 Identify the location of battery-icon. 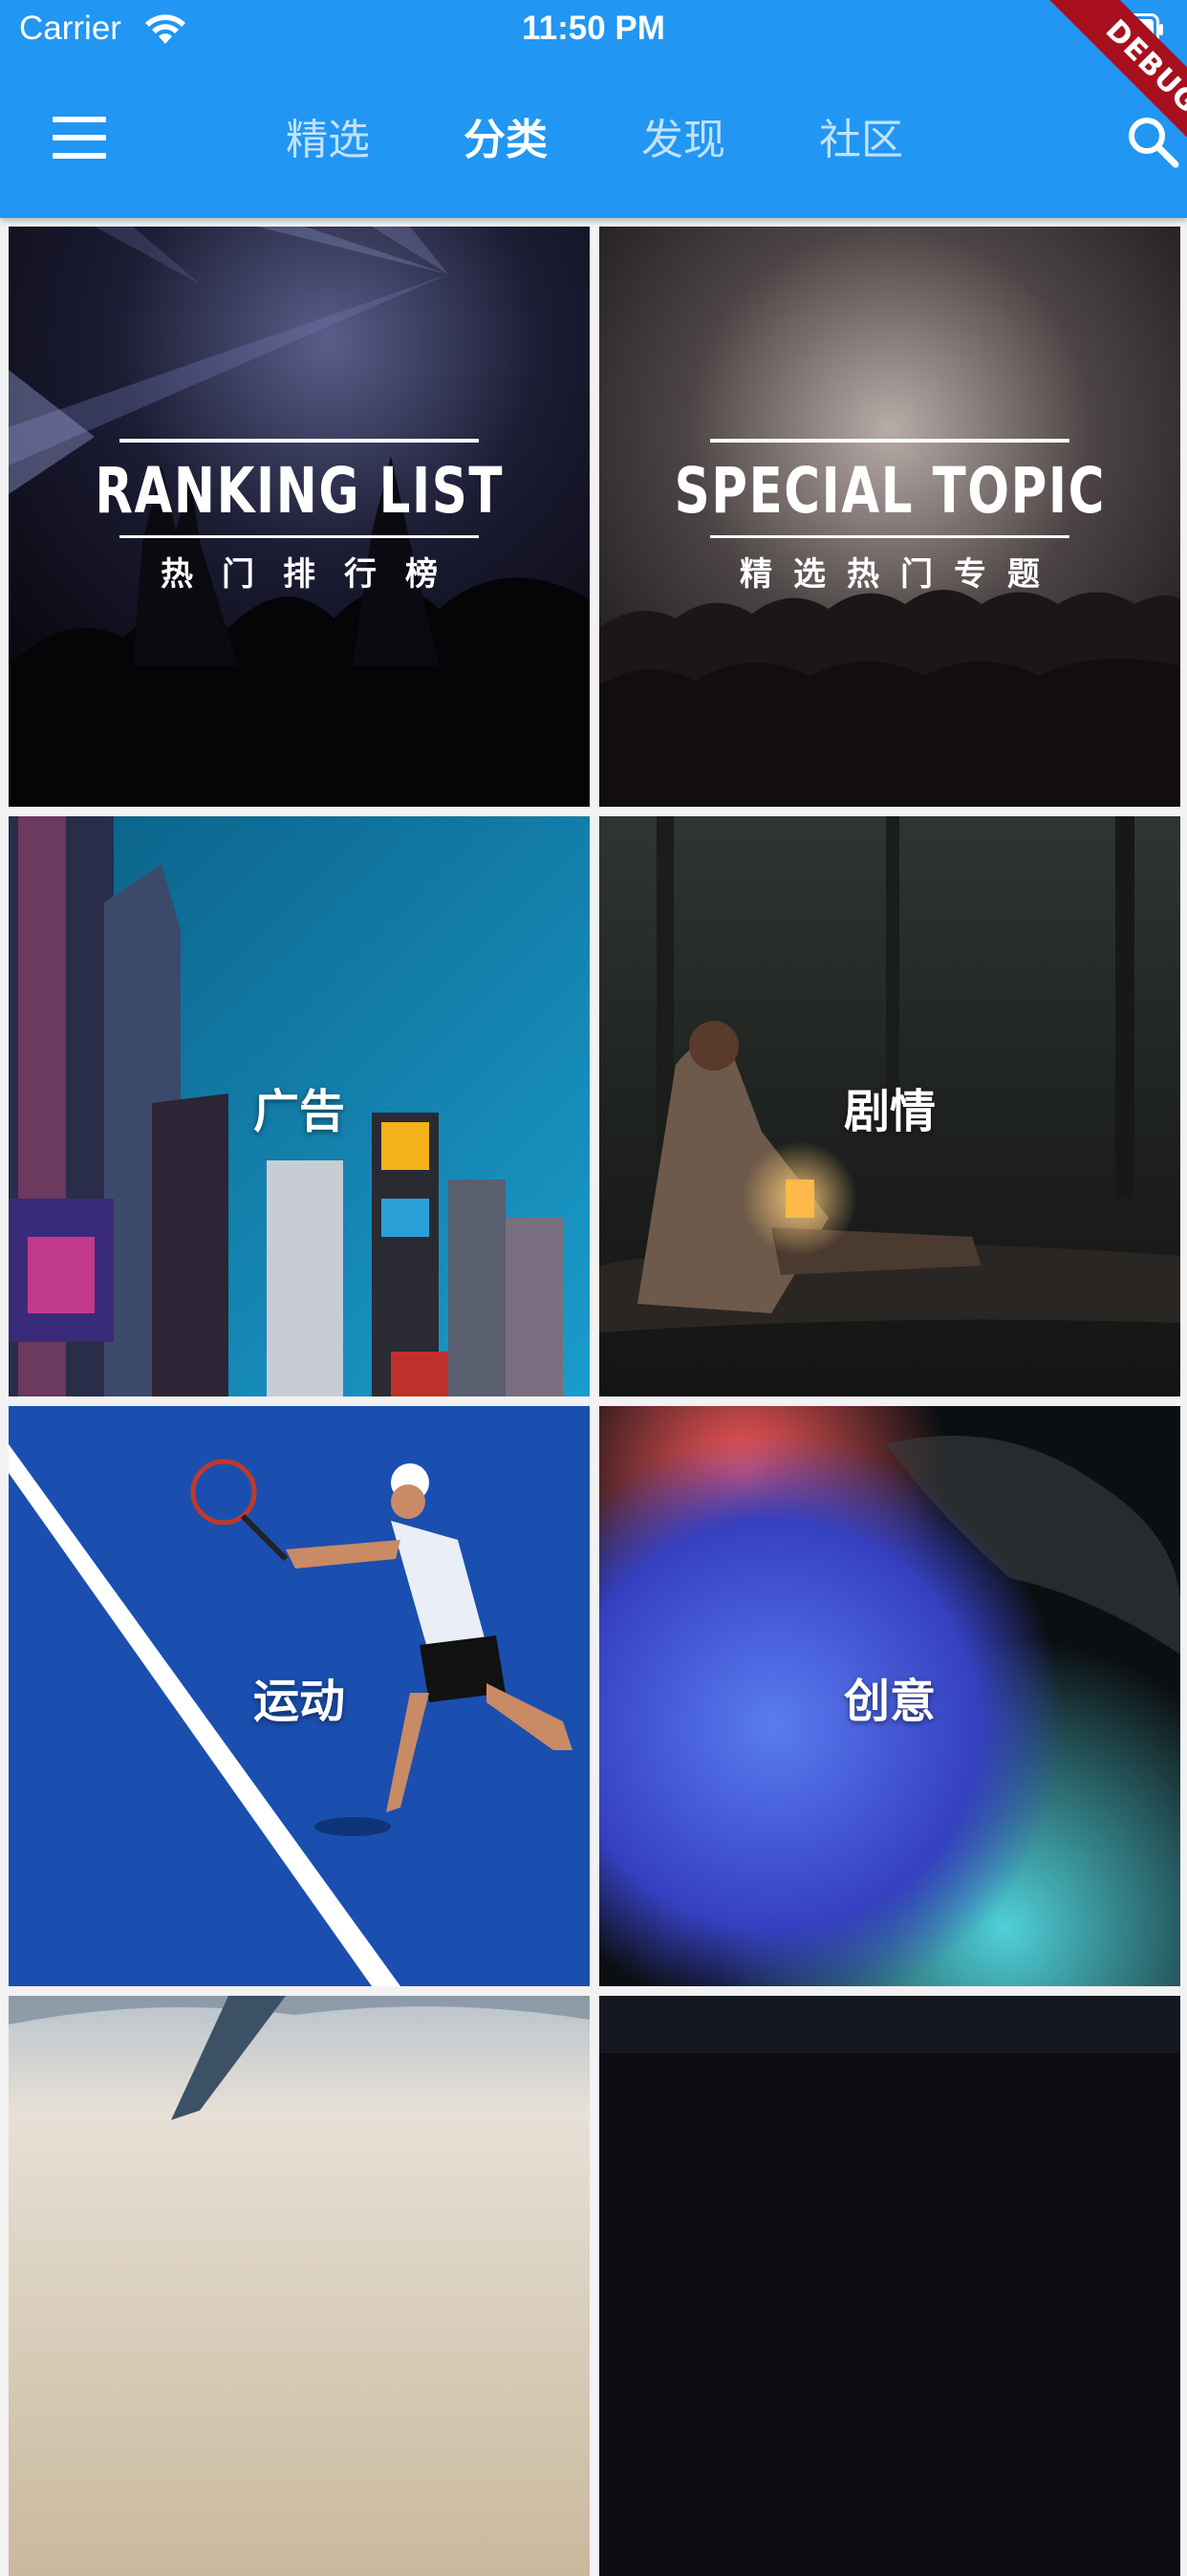
(1131, 30).